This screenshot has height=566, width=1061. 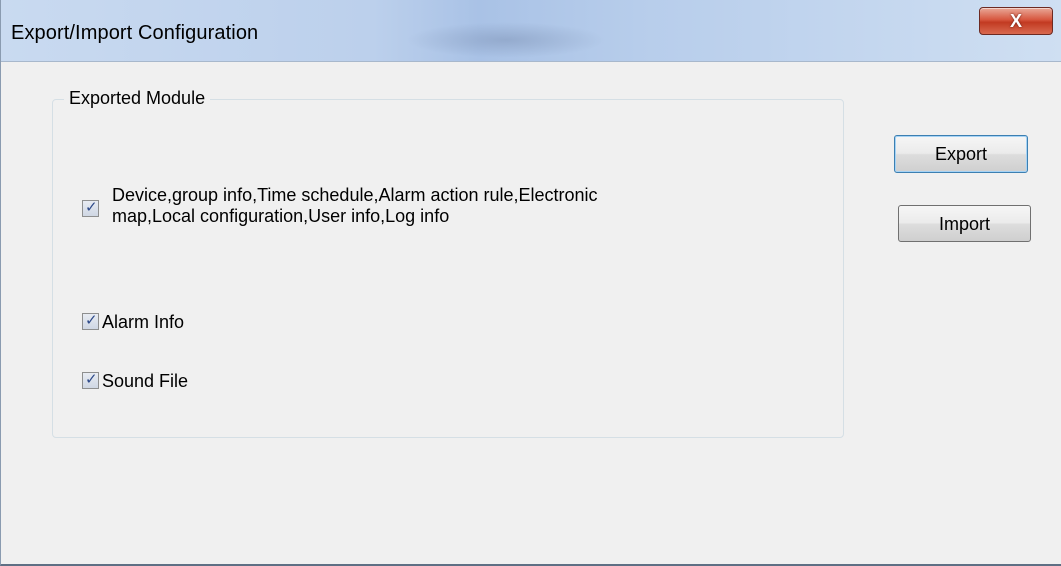 What do you see at coordinates (964, 223) in the screenshot?
I see `import-button: Import` at bounding box center [964, 223].